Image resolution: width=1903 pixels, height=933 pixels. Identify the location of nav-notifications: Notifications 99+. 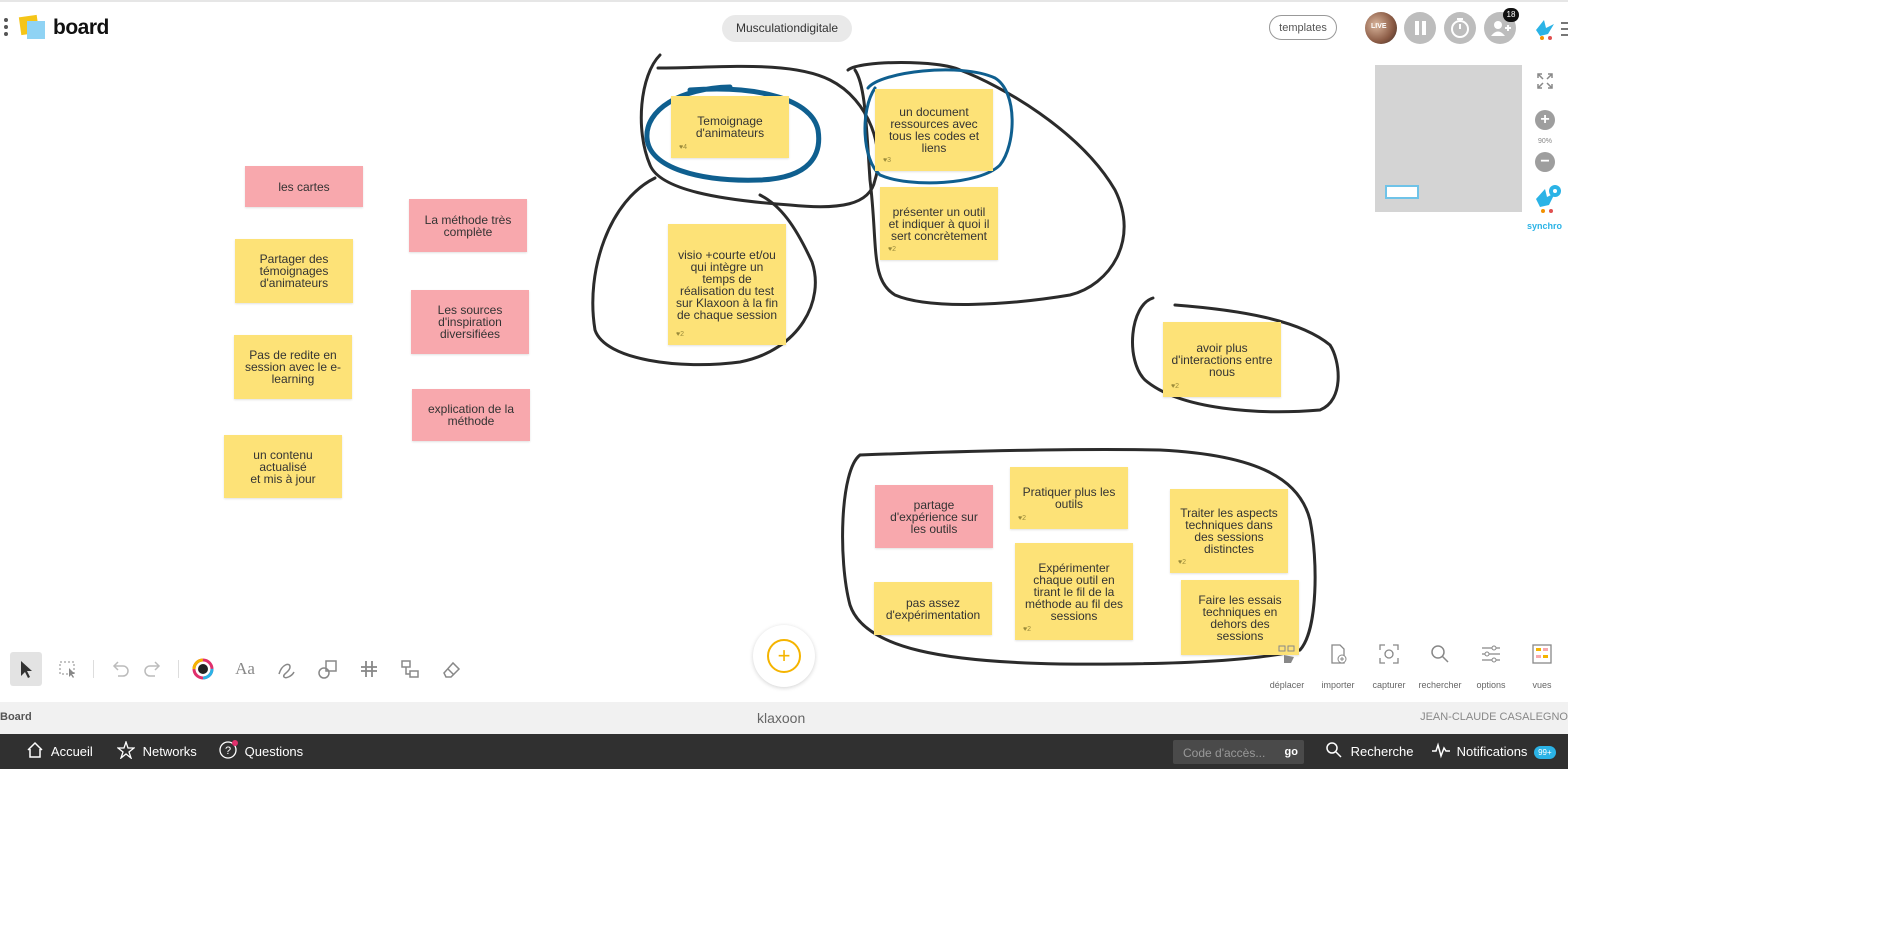
(1493, 751).